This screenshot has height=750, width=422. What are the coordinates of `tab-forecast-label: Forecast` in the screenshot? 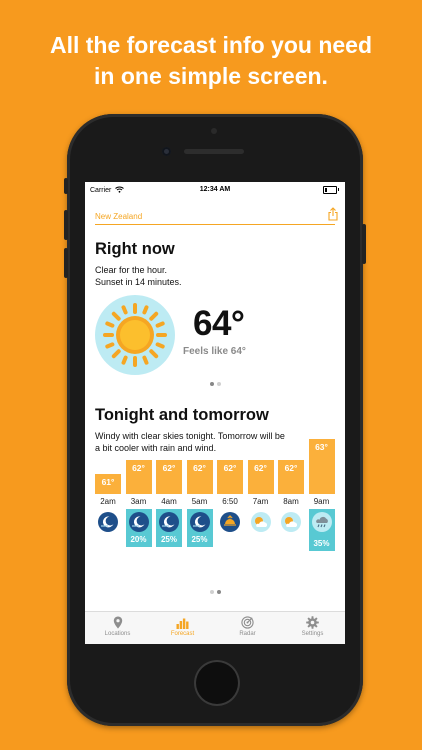 It's located at (182, 634).